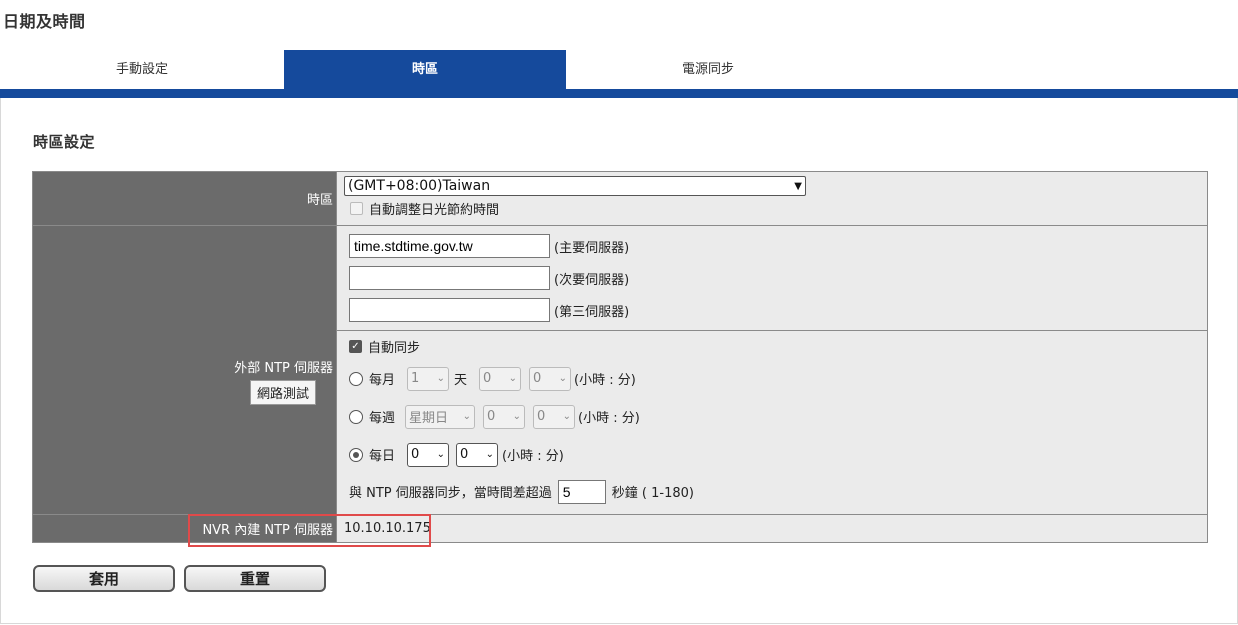  Describe the element at coordinates (382, 380) in the screenshot. I see `monthly-label: 每月` at that location.